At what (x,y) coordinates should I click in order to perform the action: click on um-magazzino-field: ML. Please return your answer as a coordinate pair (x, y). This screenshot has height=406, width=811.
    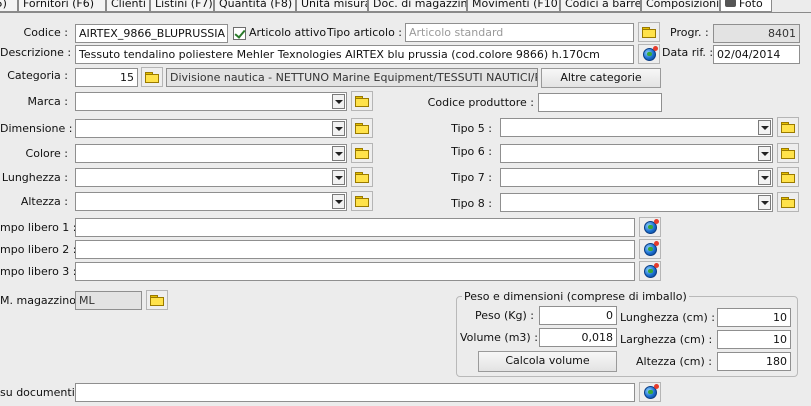
    Looking at the image, I should click on (108, 300).